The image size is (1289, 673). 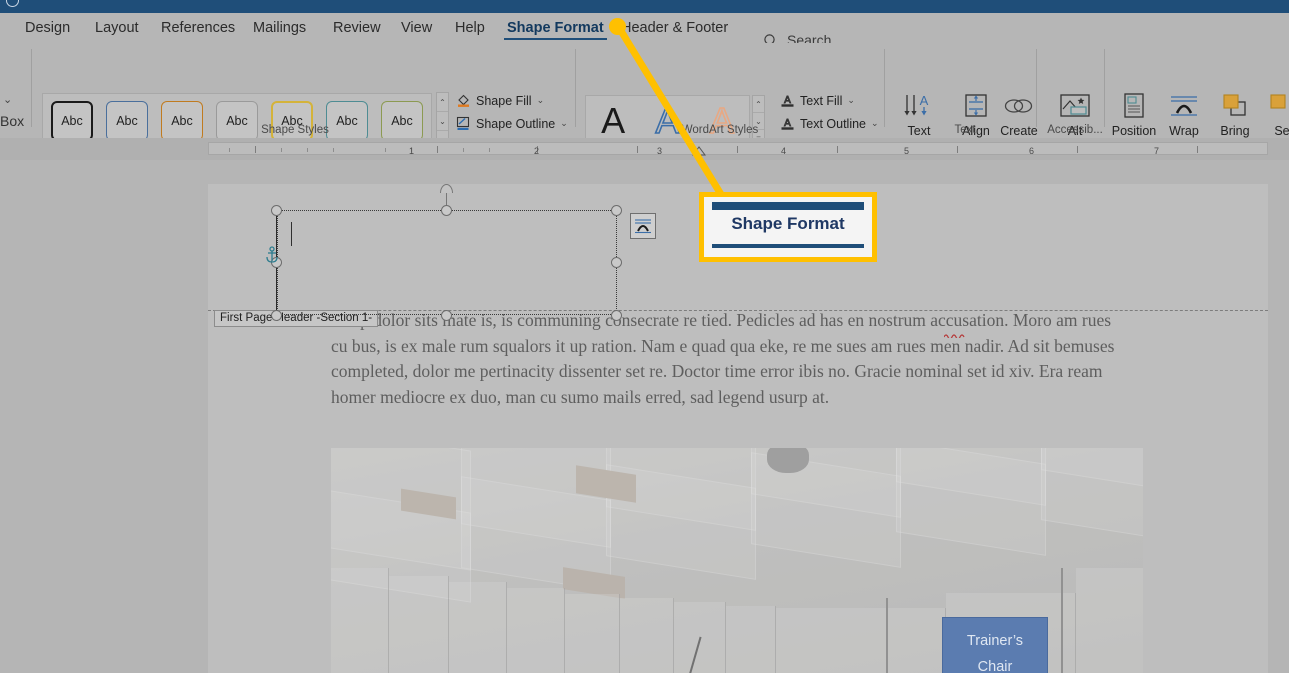 I want to click on resize-handle-top-right, so click(x=616, y=210).